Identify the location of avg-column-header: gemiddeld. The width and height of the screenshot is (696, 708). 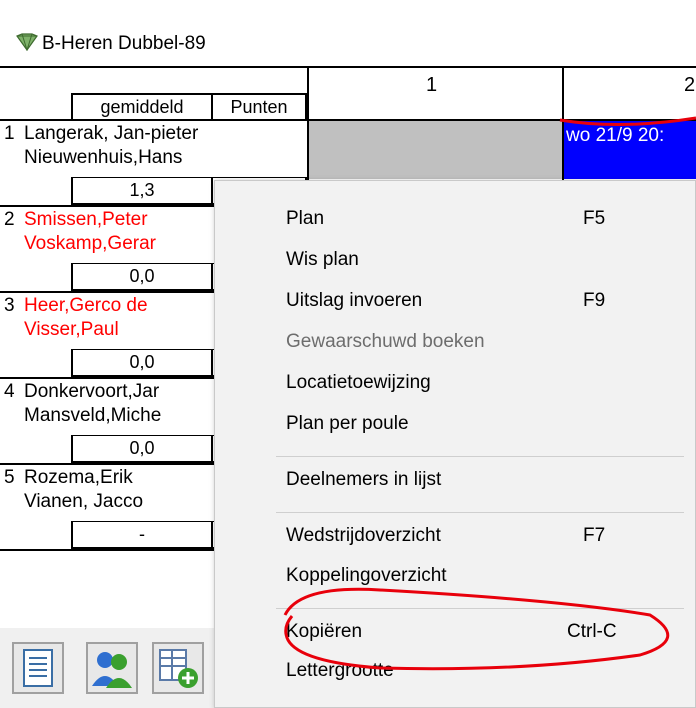
(142, 106).